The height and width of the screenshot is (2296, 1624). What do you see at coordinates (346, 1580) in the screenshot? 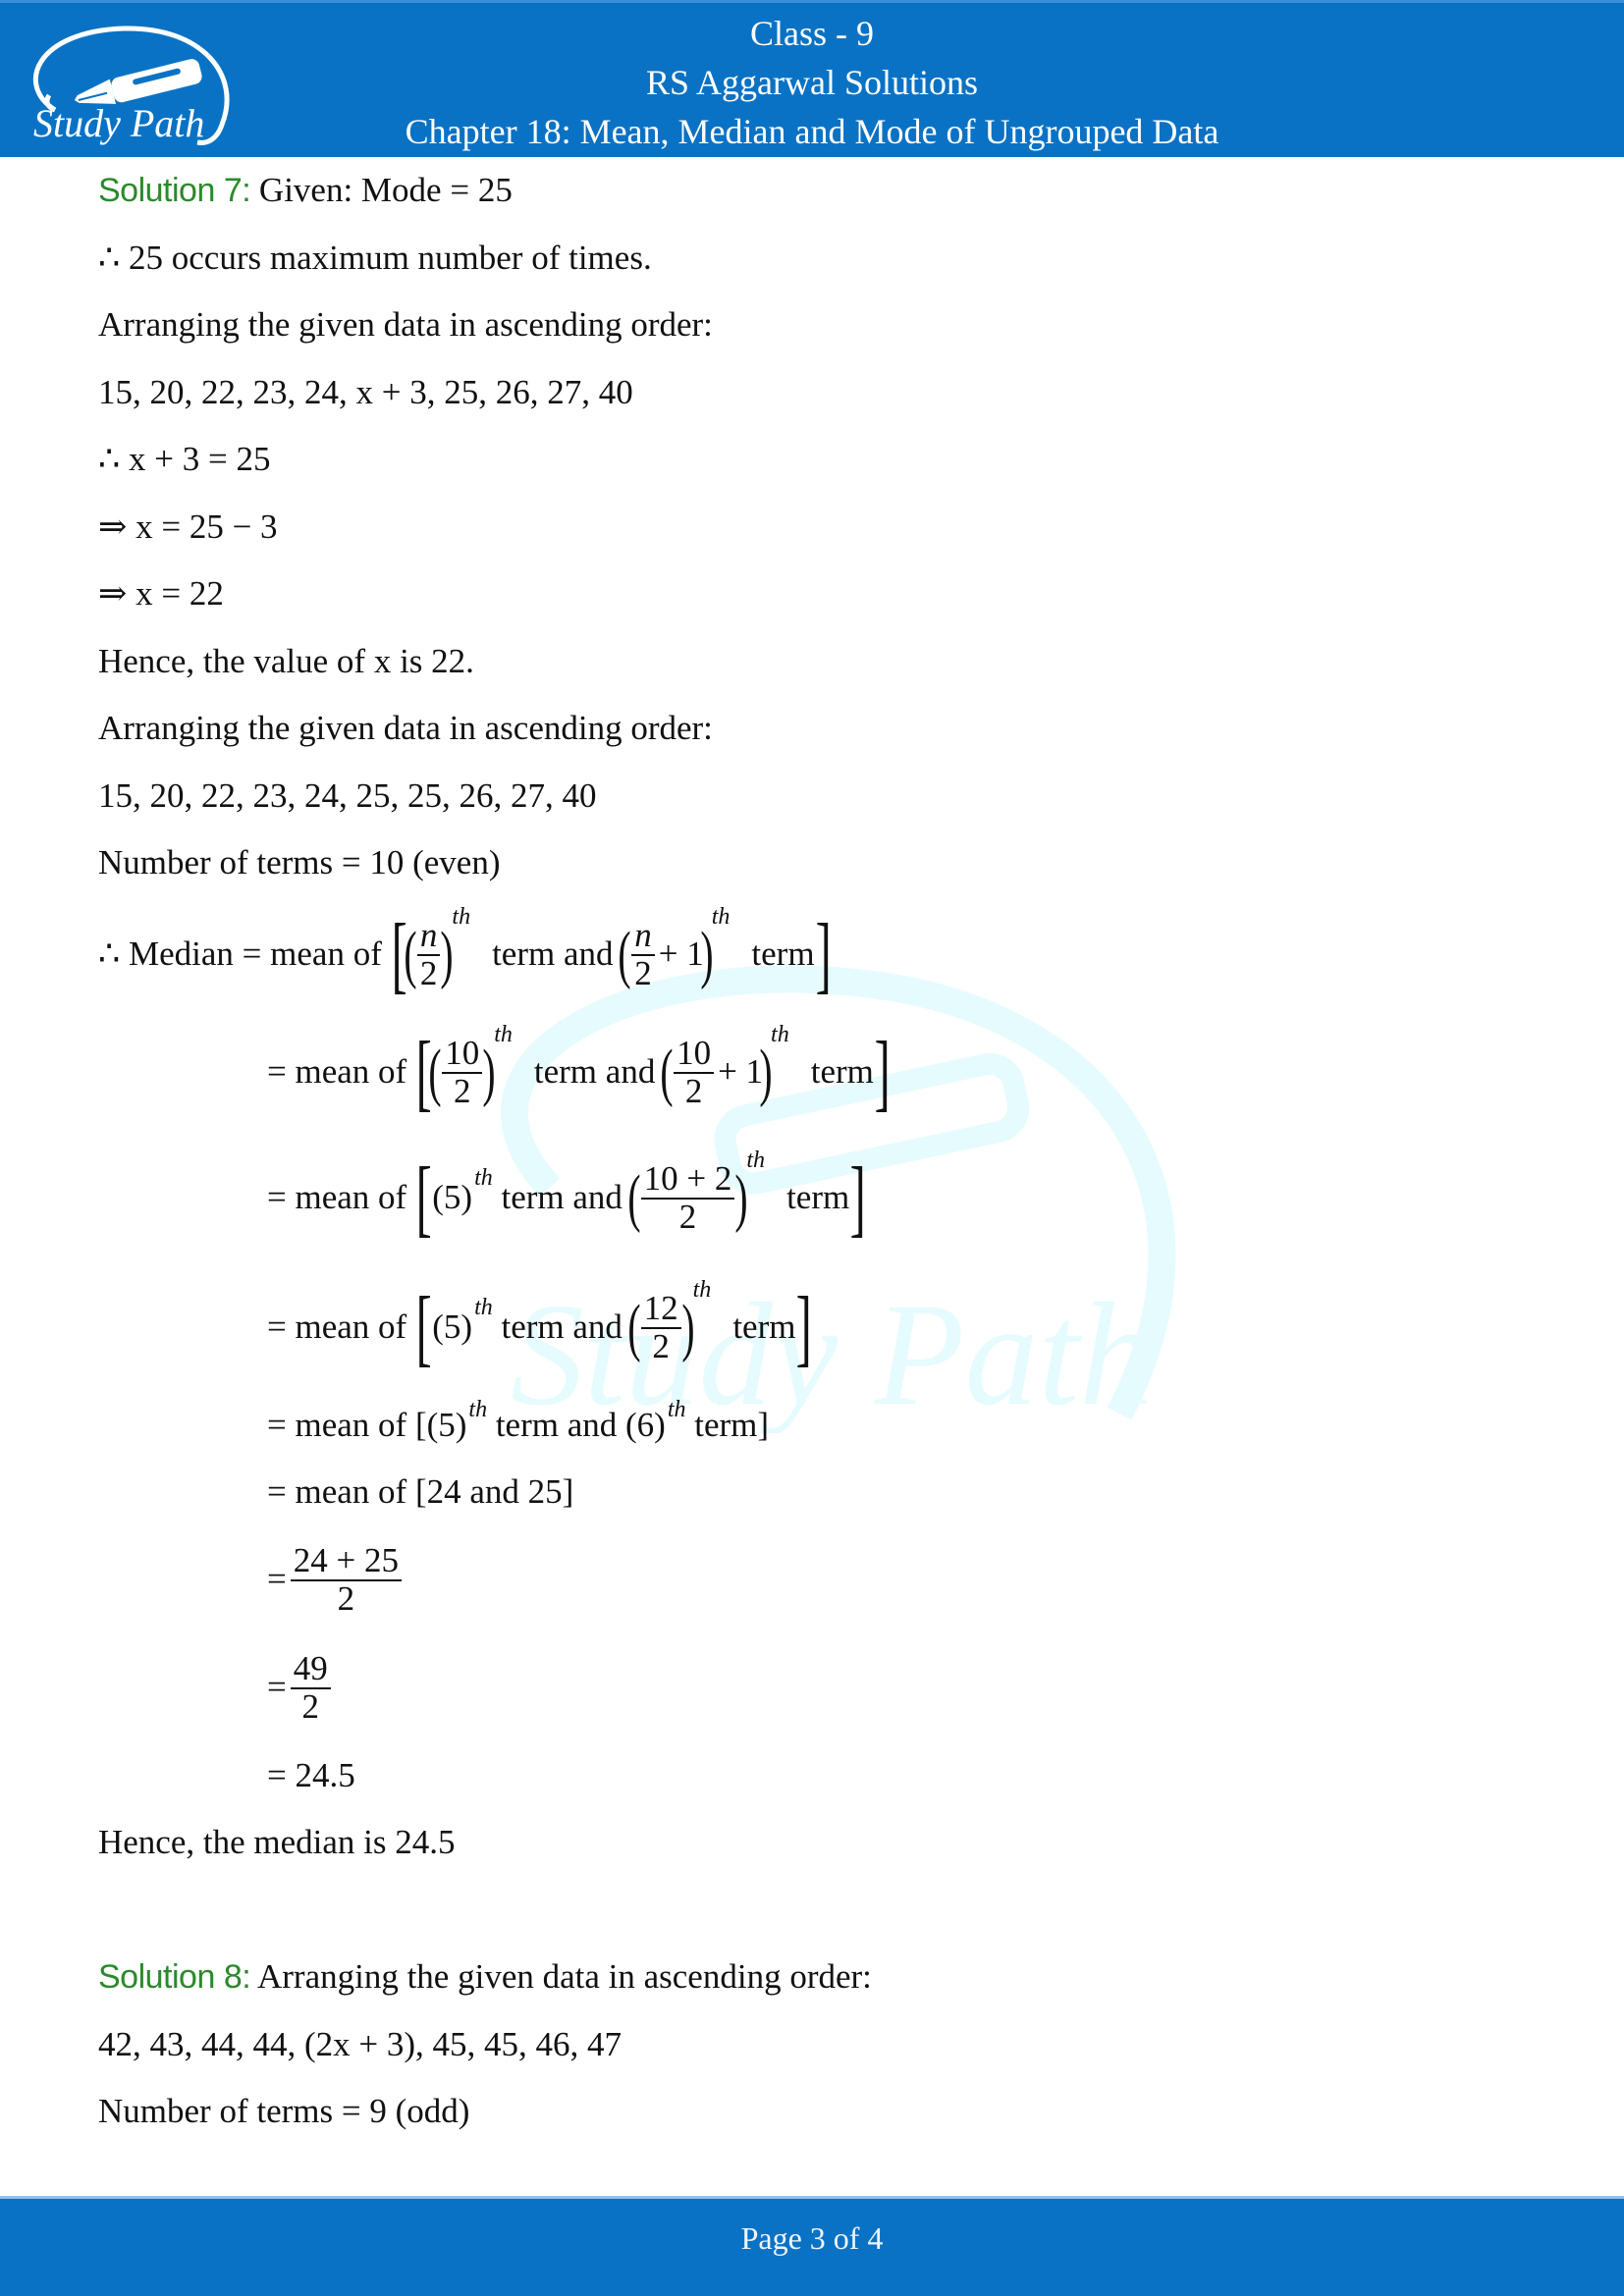
I see `fraction: 24 + 25 2` at bounding box center [346, 1580].